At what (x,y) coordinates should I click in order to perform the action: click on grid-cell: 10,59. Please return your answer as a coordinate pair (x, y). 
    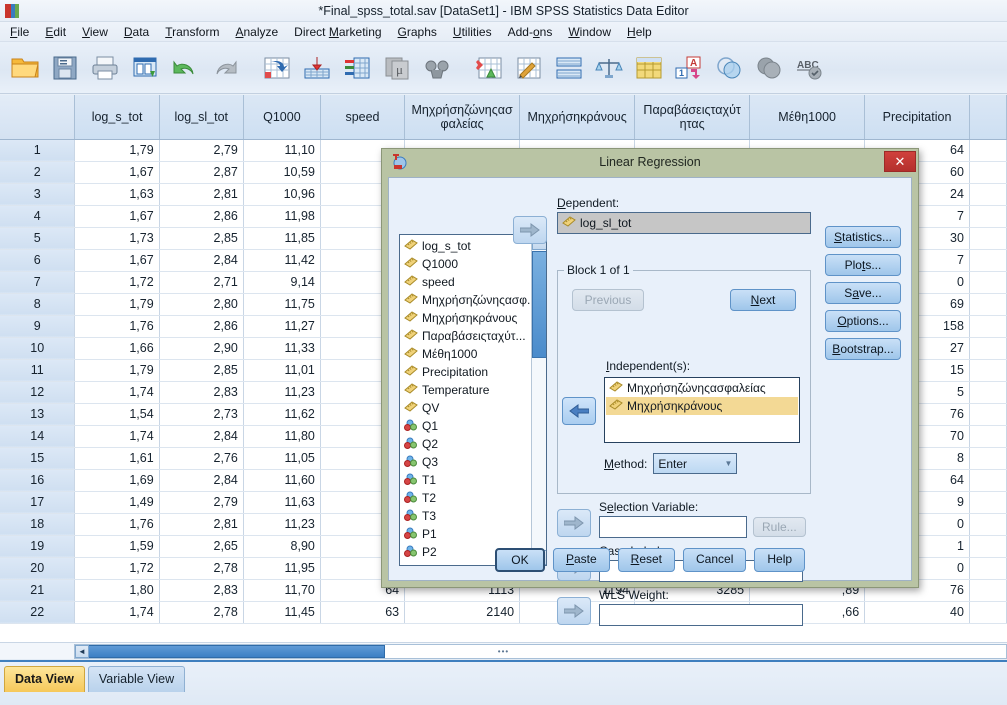
    Looking at the image, I should click on (282, 172).